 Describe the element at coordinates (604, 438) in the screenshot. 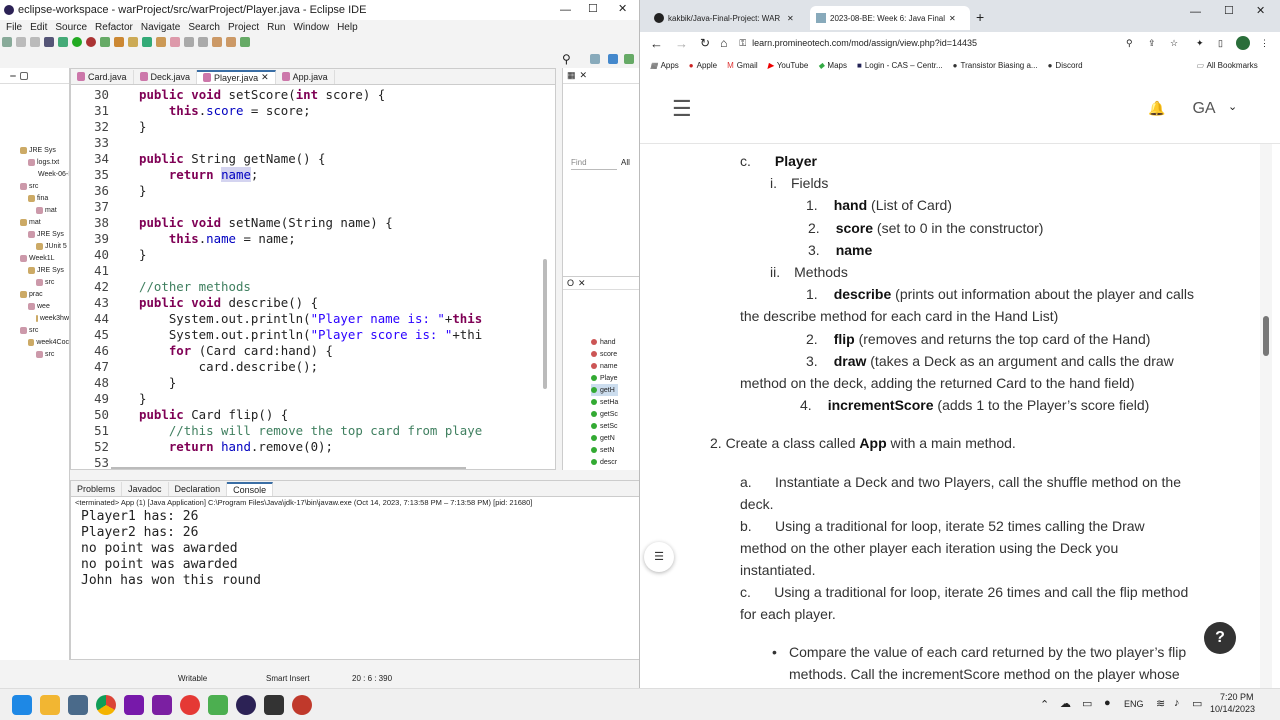

I see `outline-item: getN` at that location.